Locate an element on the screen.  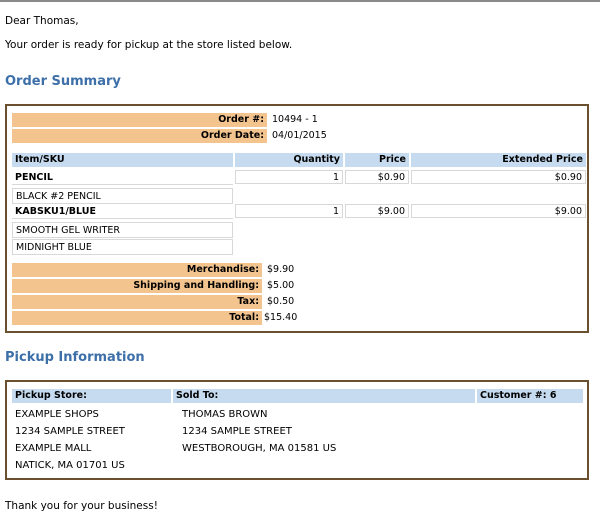
item-sku: KABSKU1/BLUE is located at coordinates (122, 212).